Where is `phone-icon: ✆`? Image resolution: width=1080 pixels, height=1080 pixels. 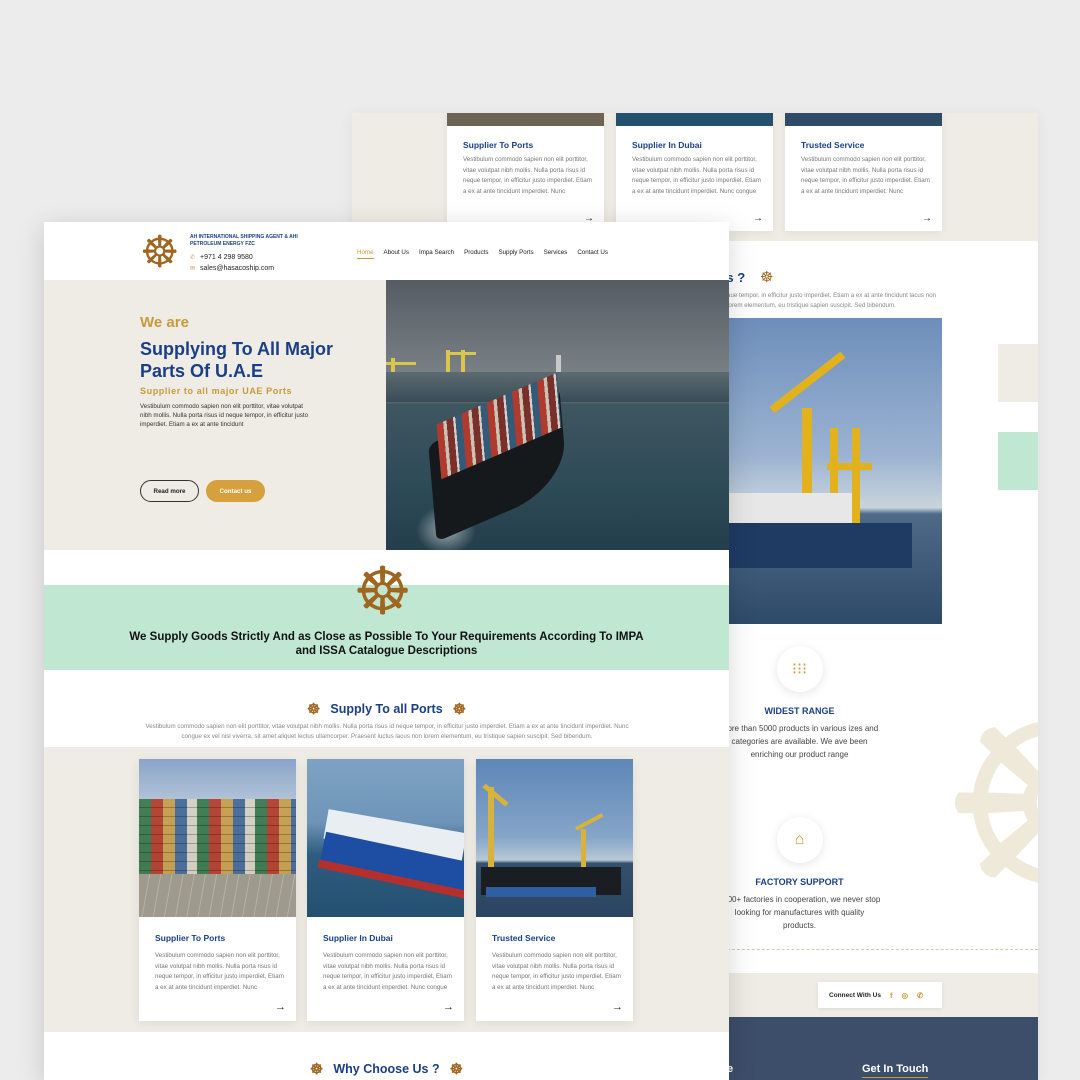 phone-icon: ✆ is located at coordinates (193, 258).